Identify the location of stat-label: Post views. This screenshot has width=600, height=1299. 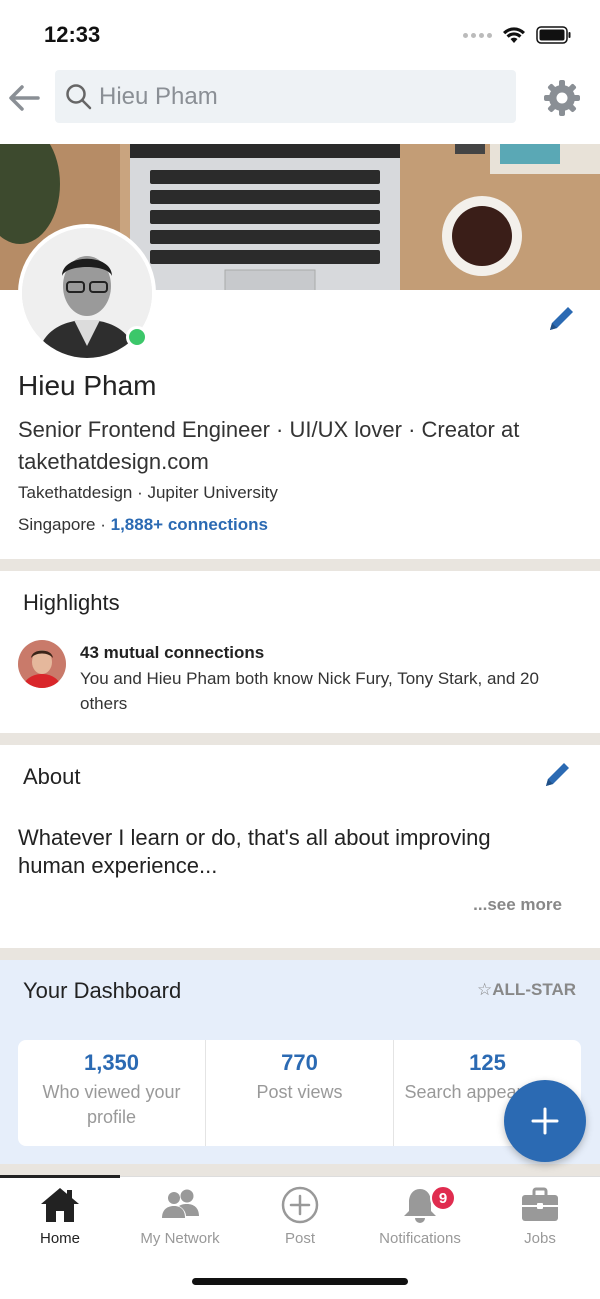
(299, 1092).